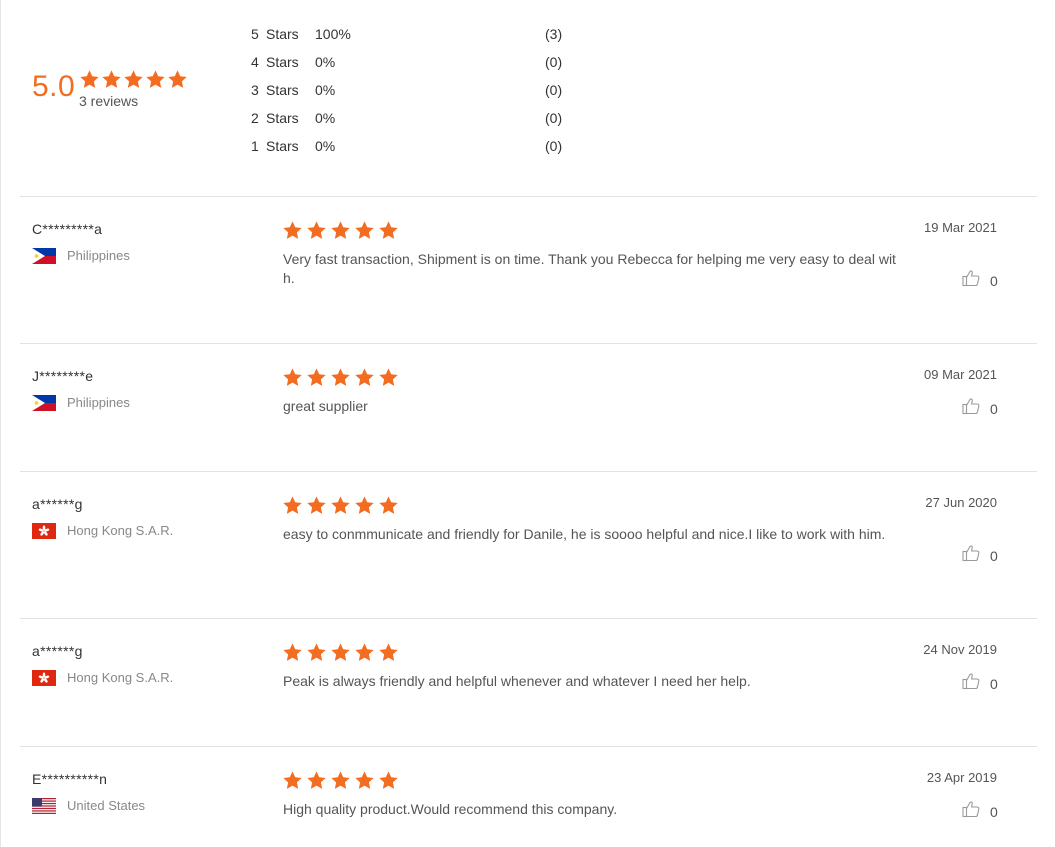 The width and height of the screenshot is (1055, 847). I want to click on reviewer-country: United States, so click(106, 805).